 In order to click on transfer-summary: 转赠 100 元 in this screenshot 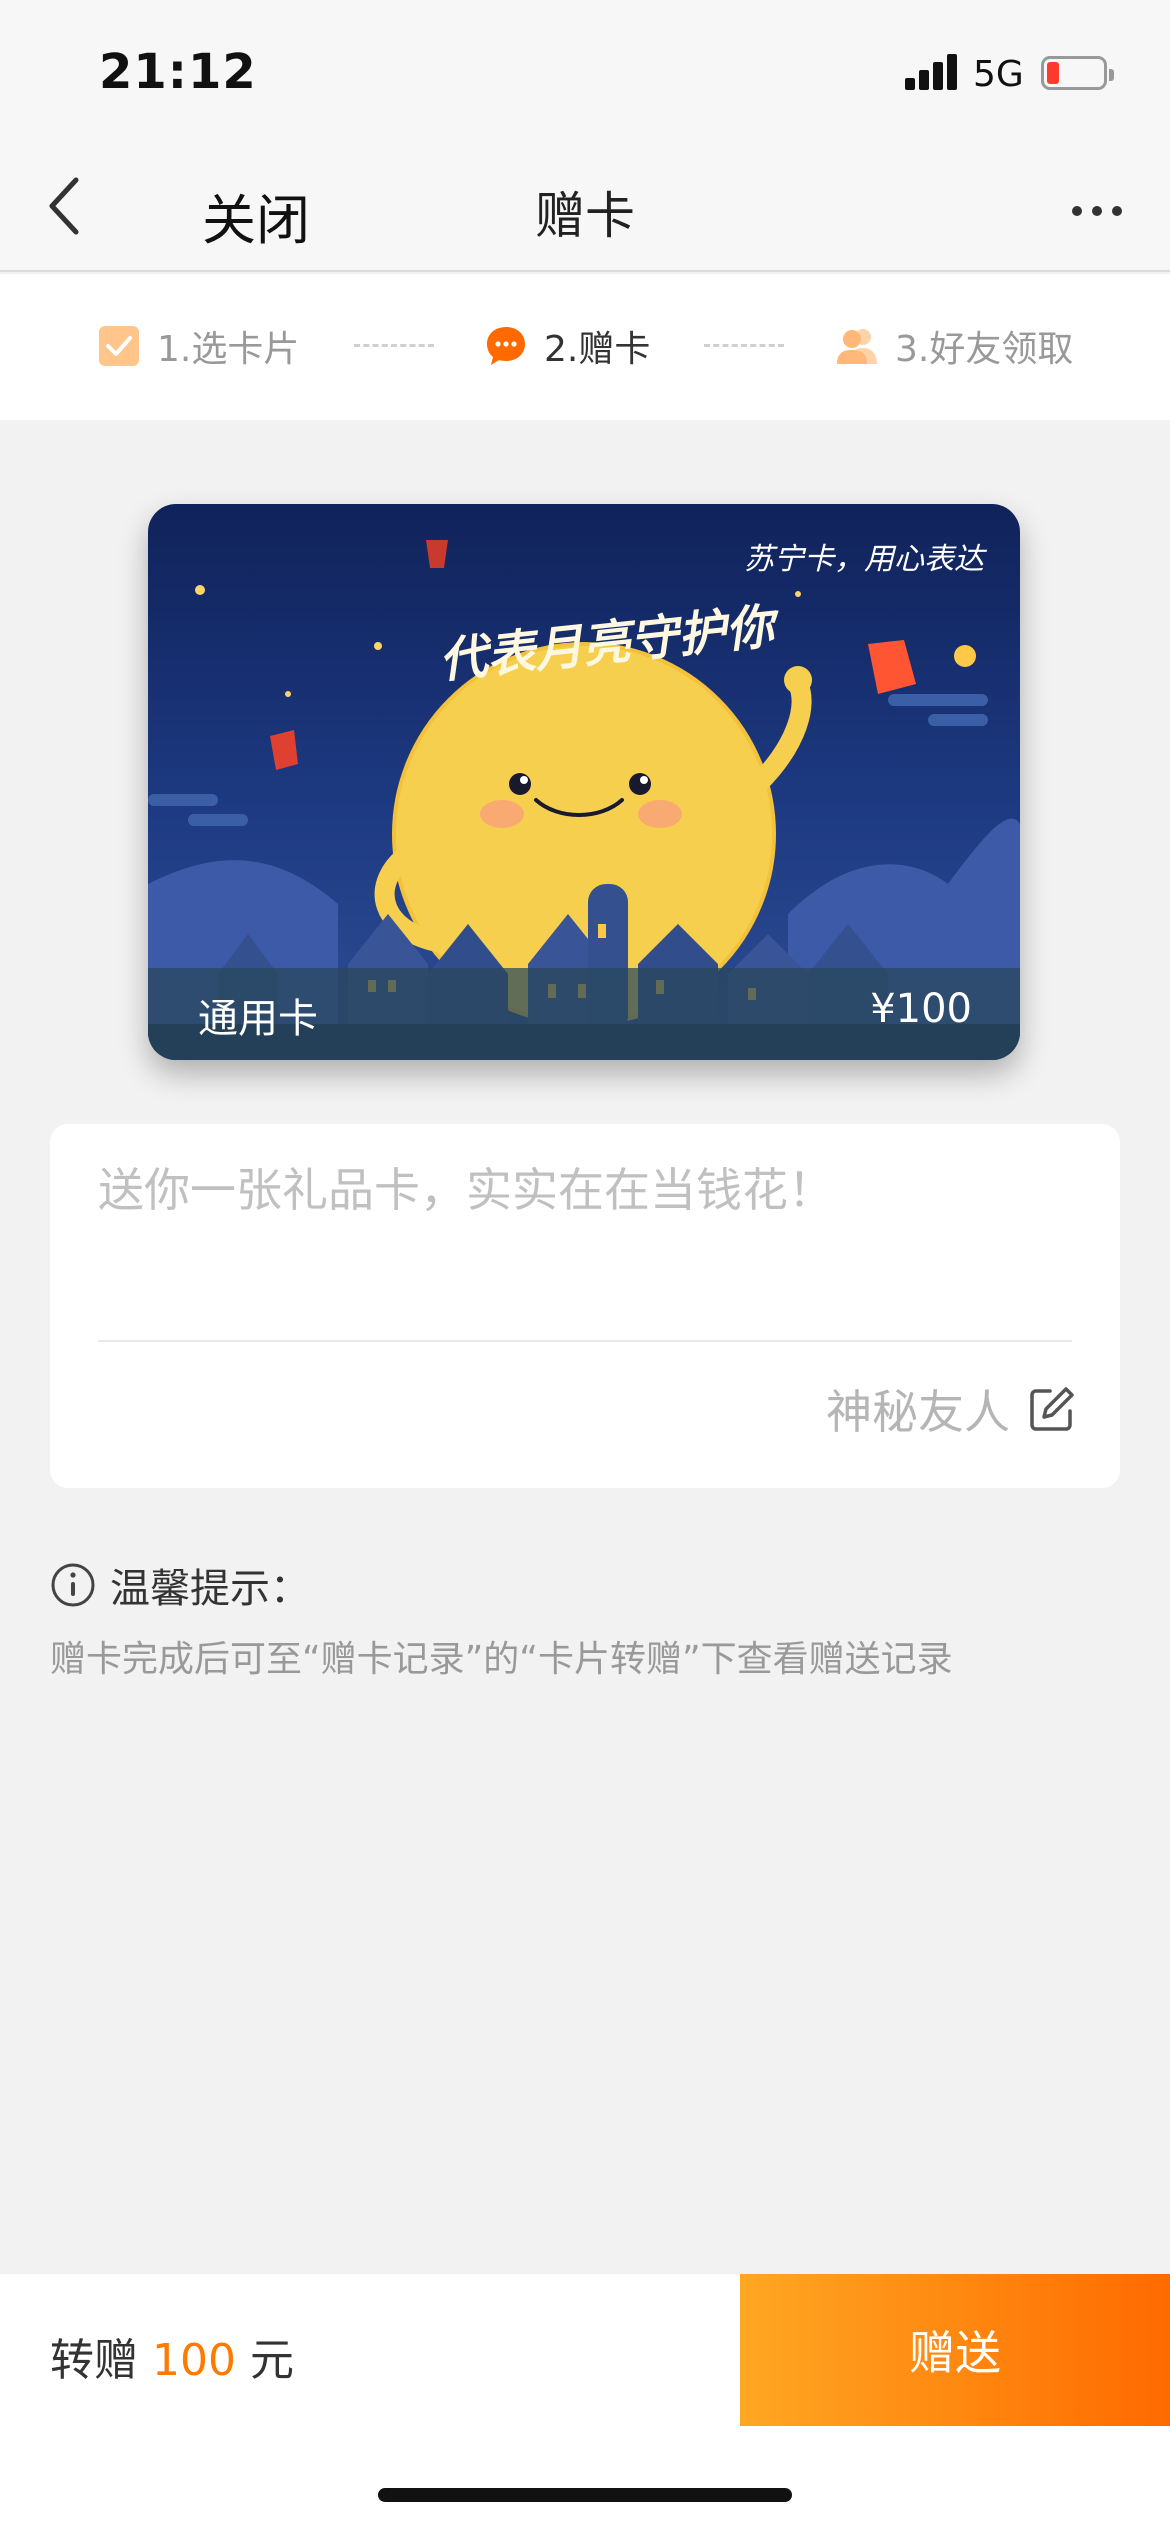, I will do `click(172, 2356)`.